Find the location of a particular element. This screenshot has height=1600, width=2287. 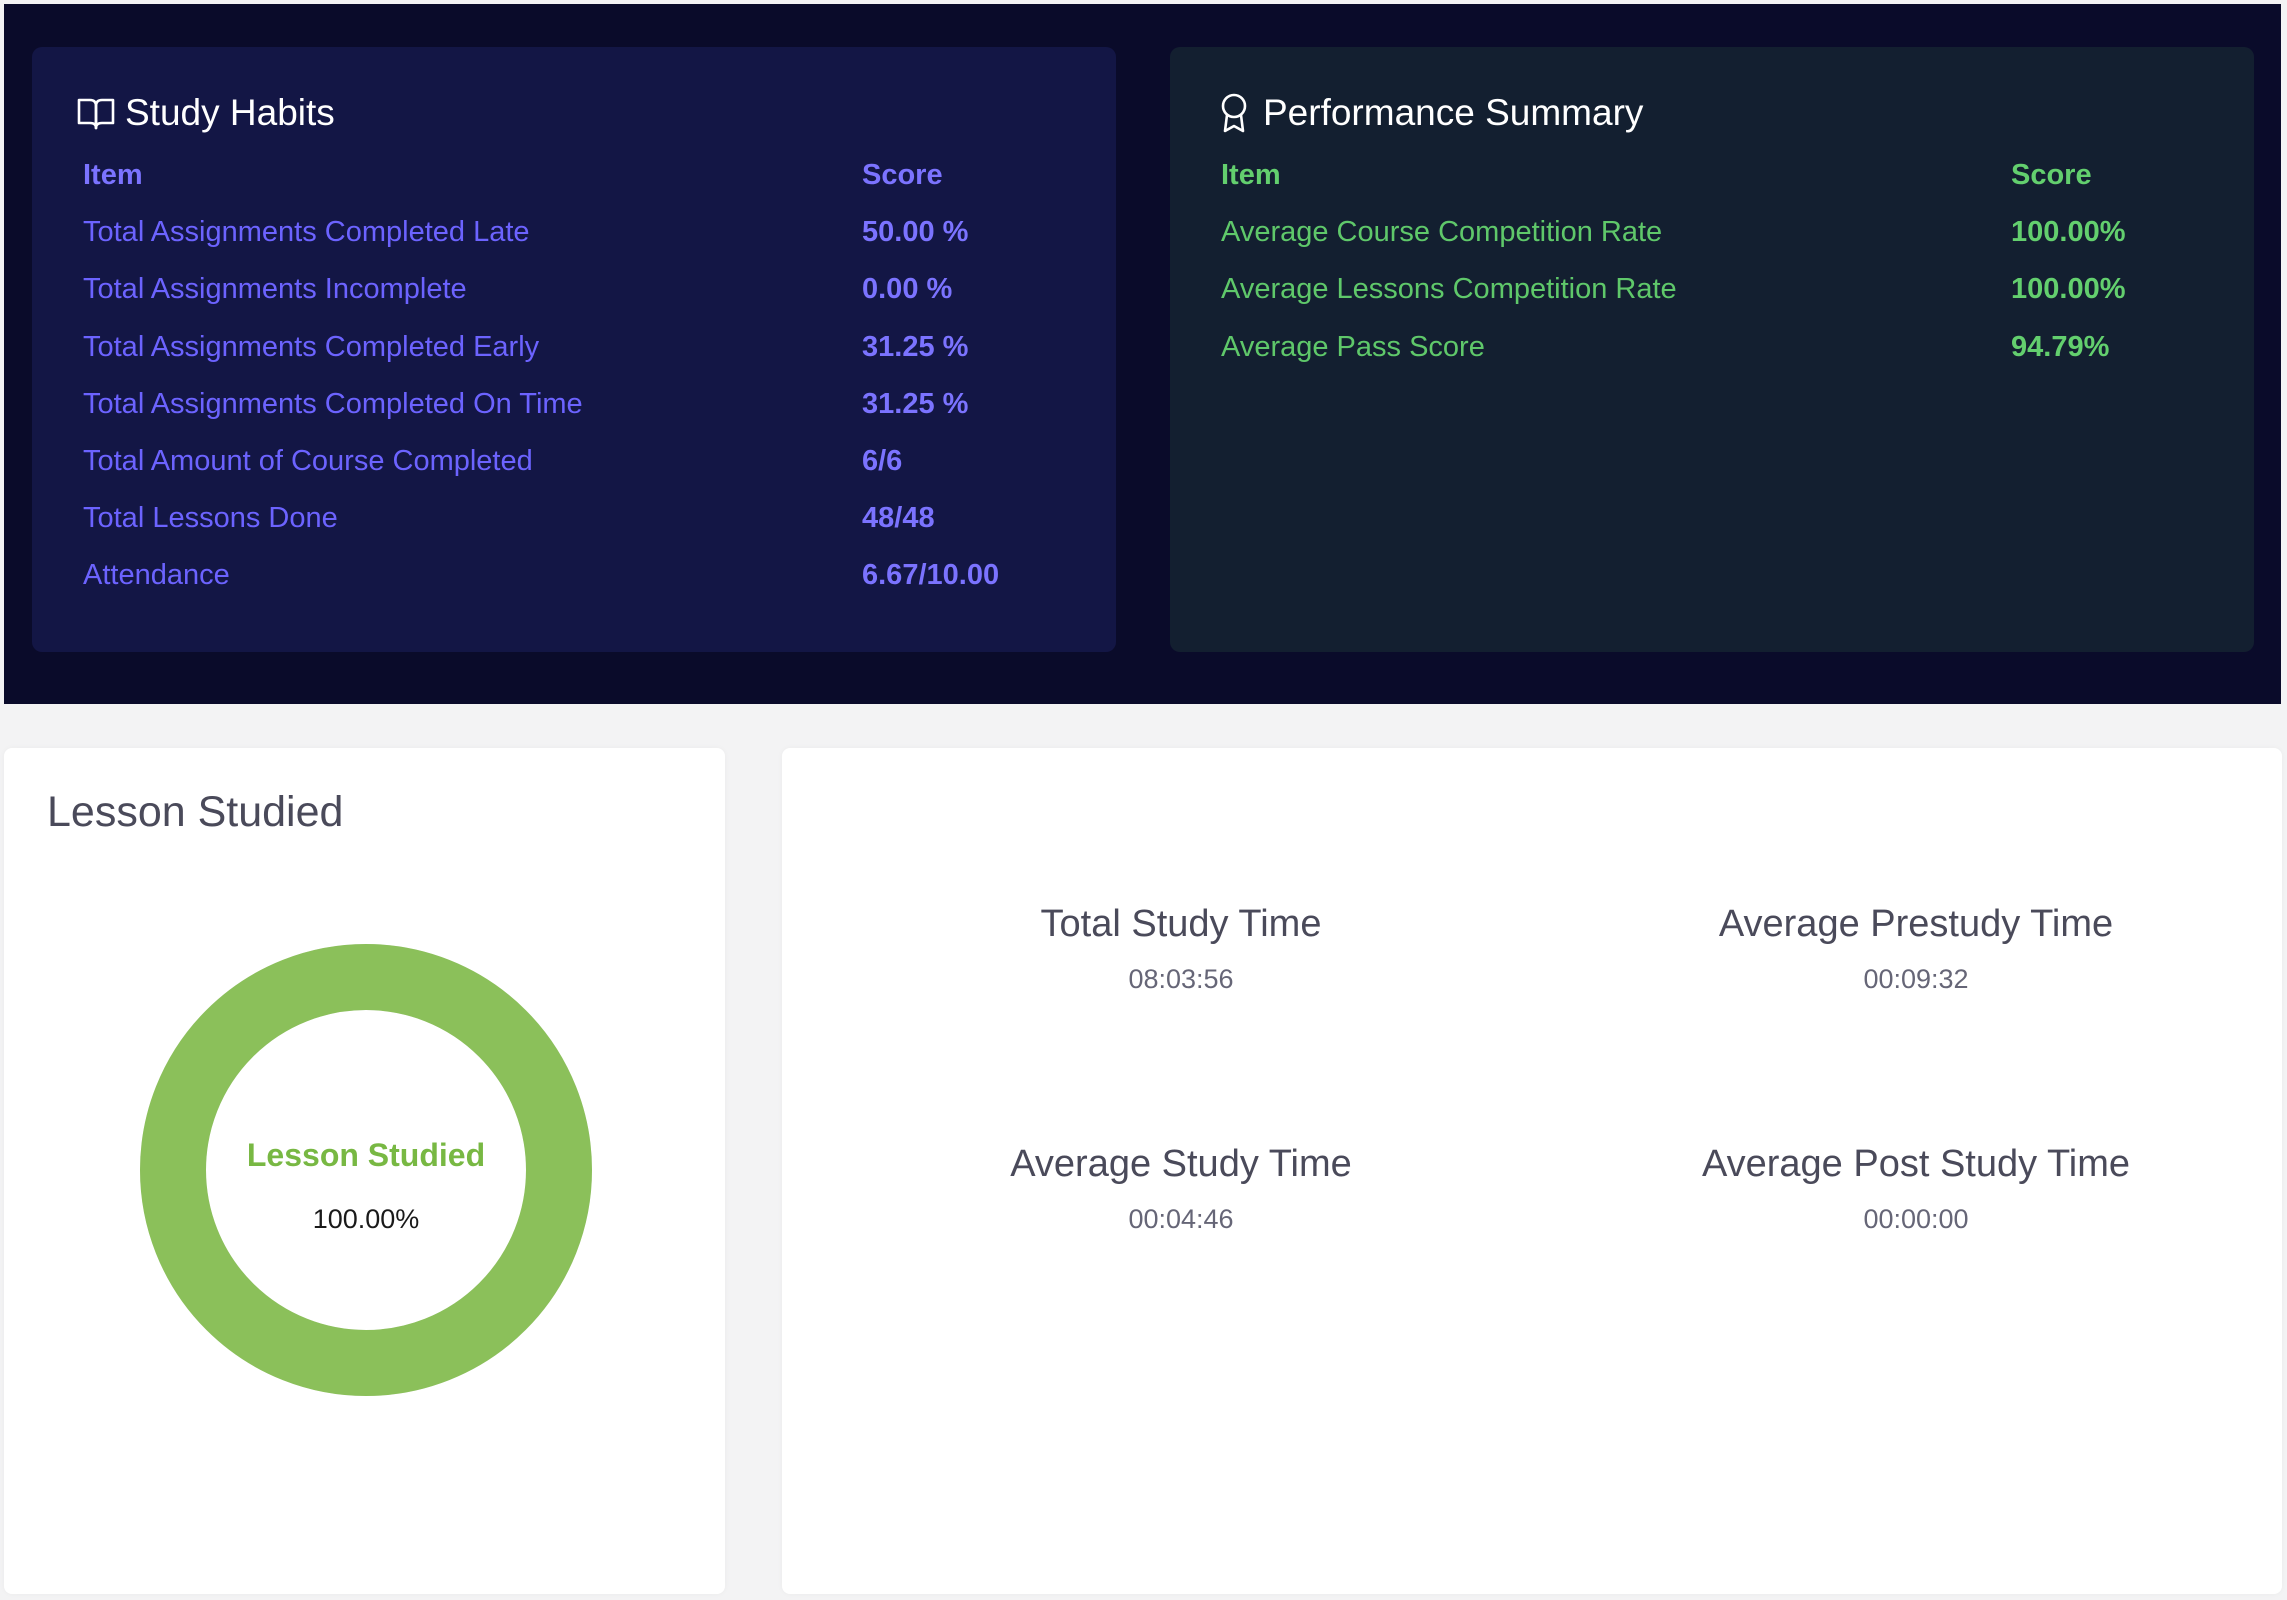

row-item: Average Course Competition Rate is located at coordinates (1442, 232).